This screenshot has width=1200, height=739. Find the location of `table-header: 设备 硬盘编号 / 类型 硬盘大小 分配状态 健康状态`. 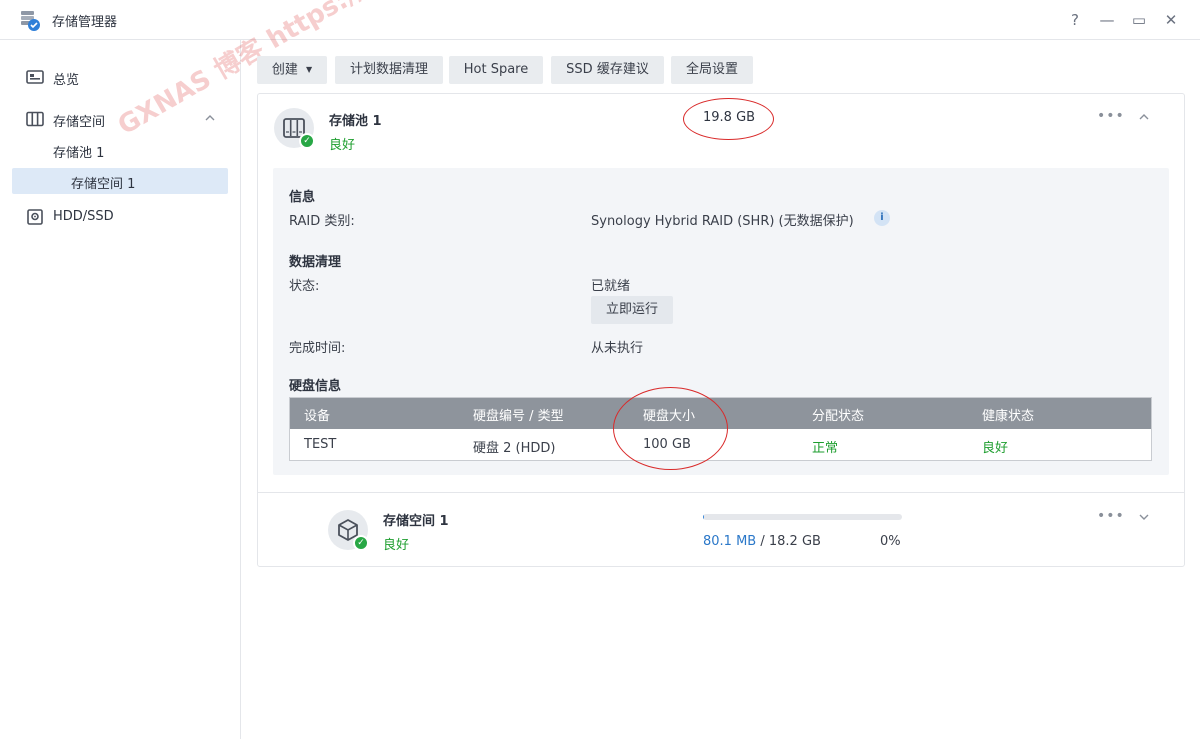

table-header: 设备 硬盘编号 / 类型 硬盘大小 分配状态 健康状态 is located at coordinates (720, 413).